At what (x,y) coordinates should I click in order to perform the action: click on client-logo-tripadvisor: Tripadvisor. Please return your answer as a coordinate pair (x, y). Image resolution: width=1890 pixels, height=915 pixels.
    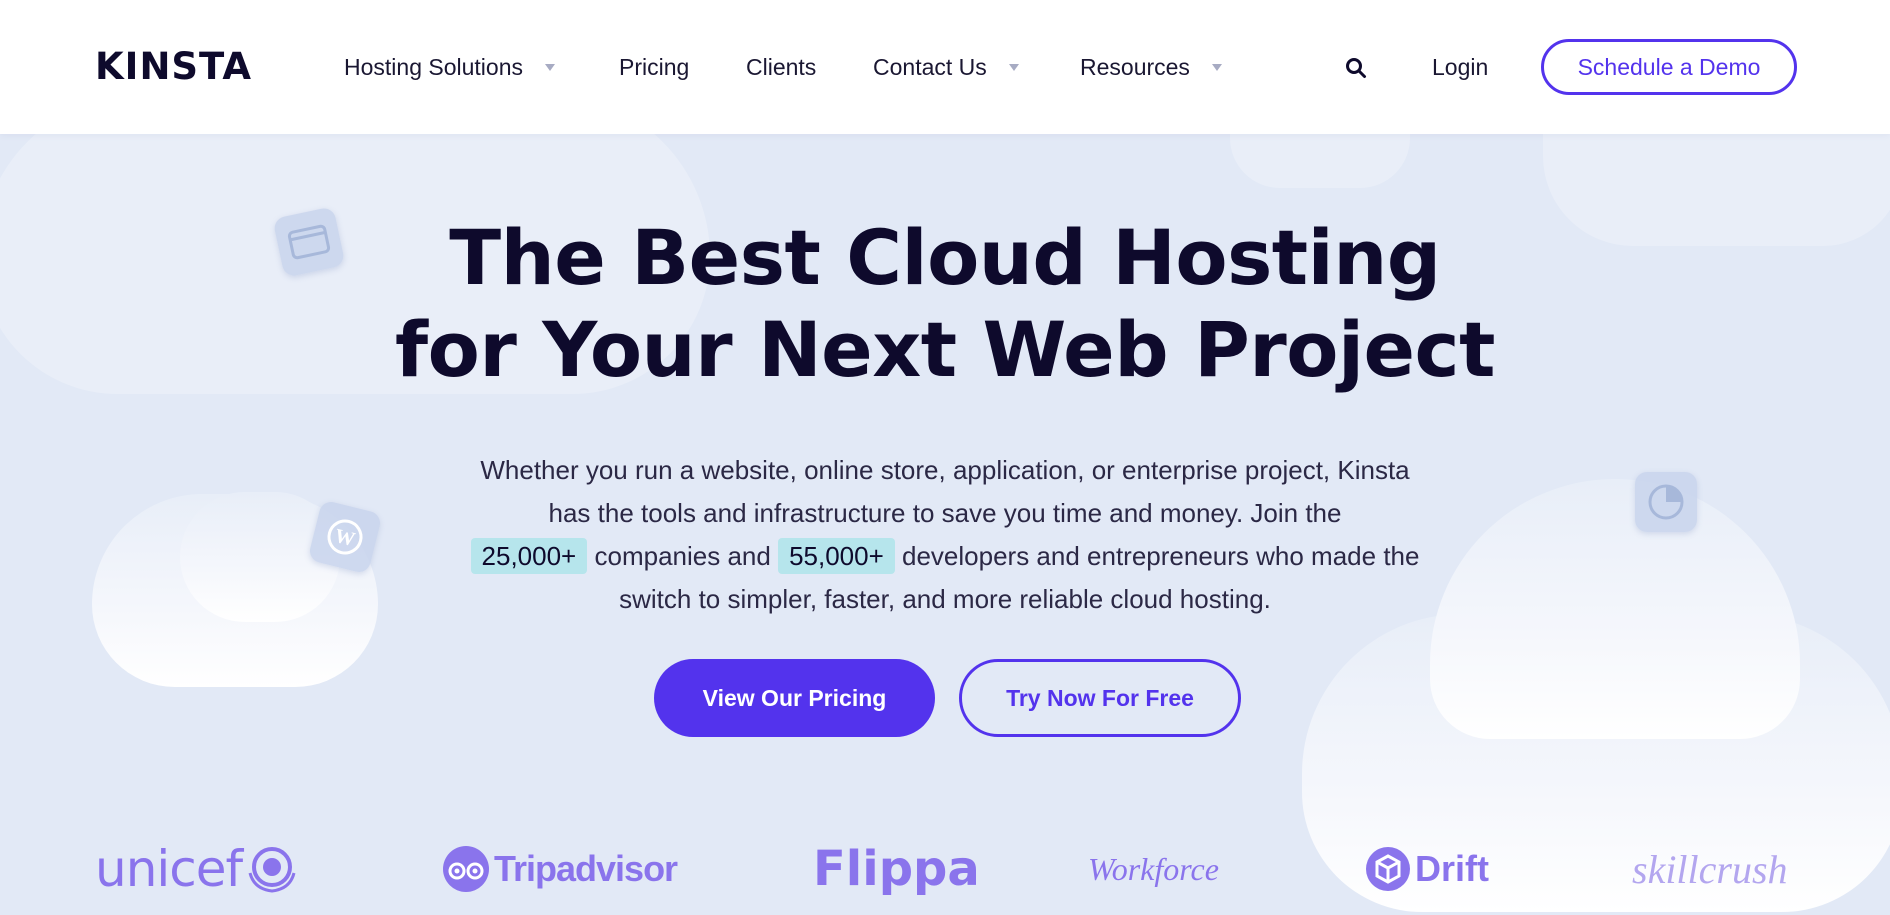
    Looking at the image, I should click on (560, 869).